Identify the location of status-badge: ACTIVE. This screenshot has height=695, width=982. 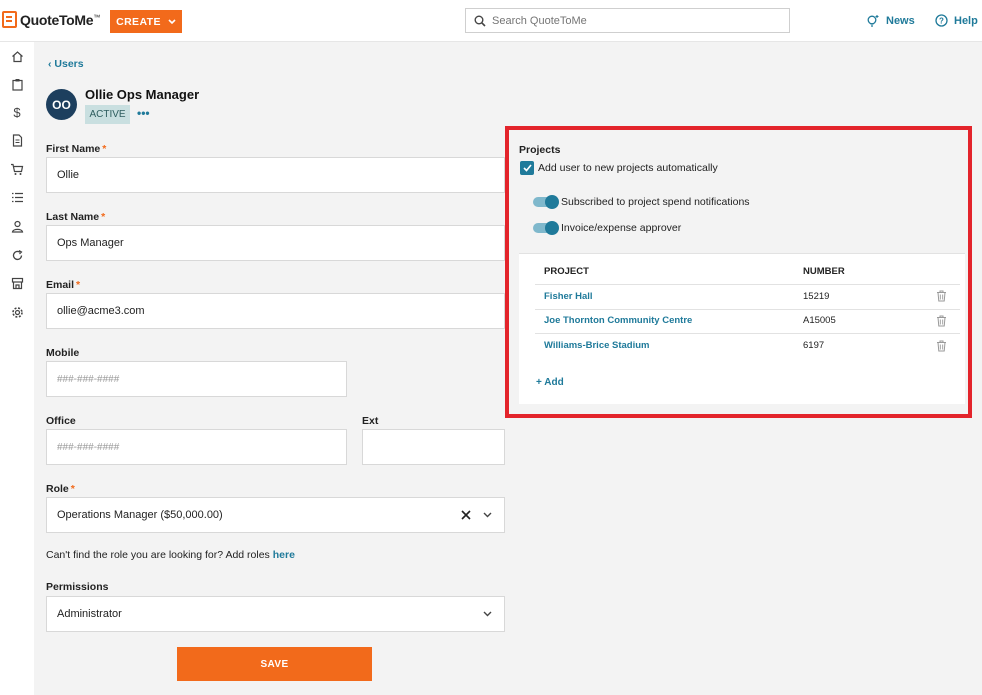
(107, 114).